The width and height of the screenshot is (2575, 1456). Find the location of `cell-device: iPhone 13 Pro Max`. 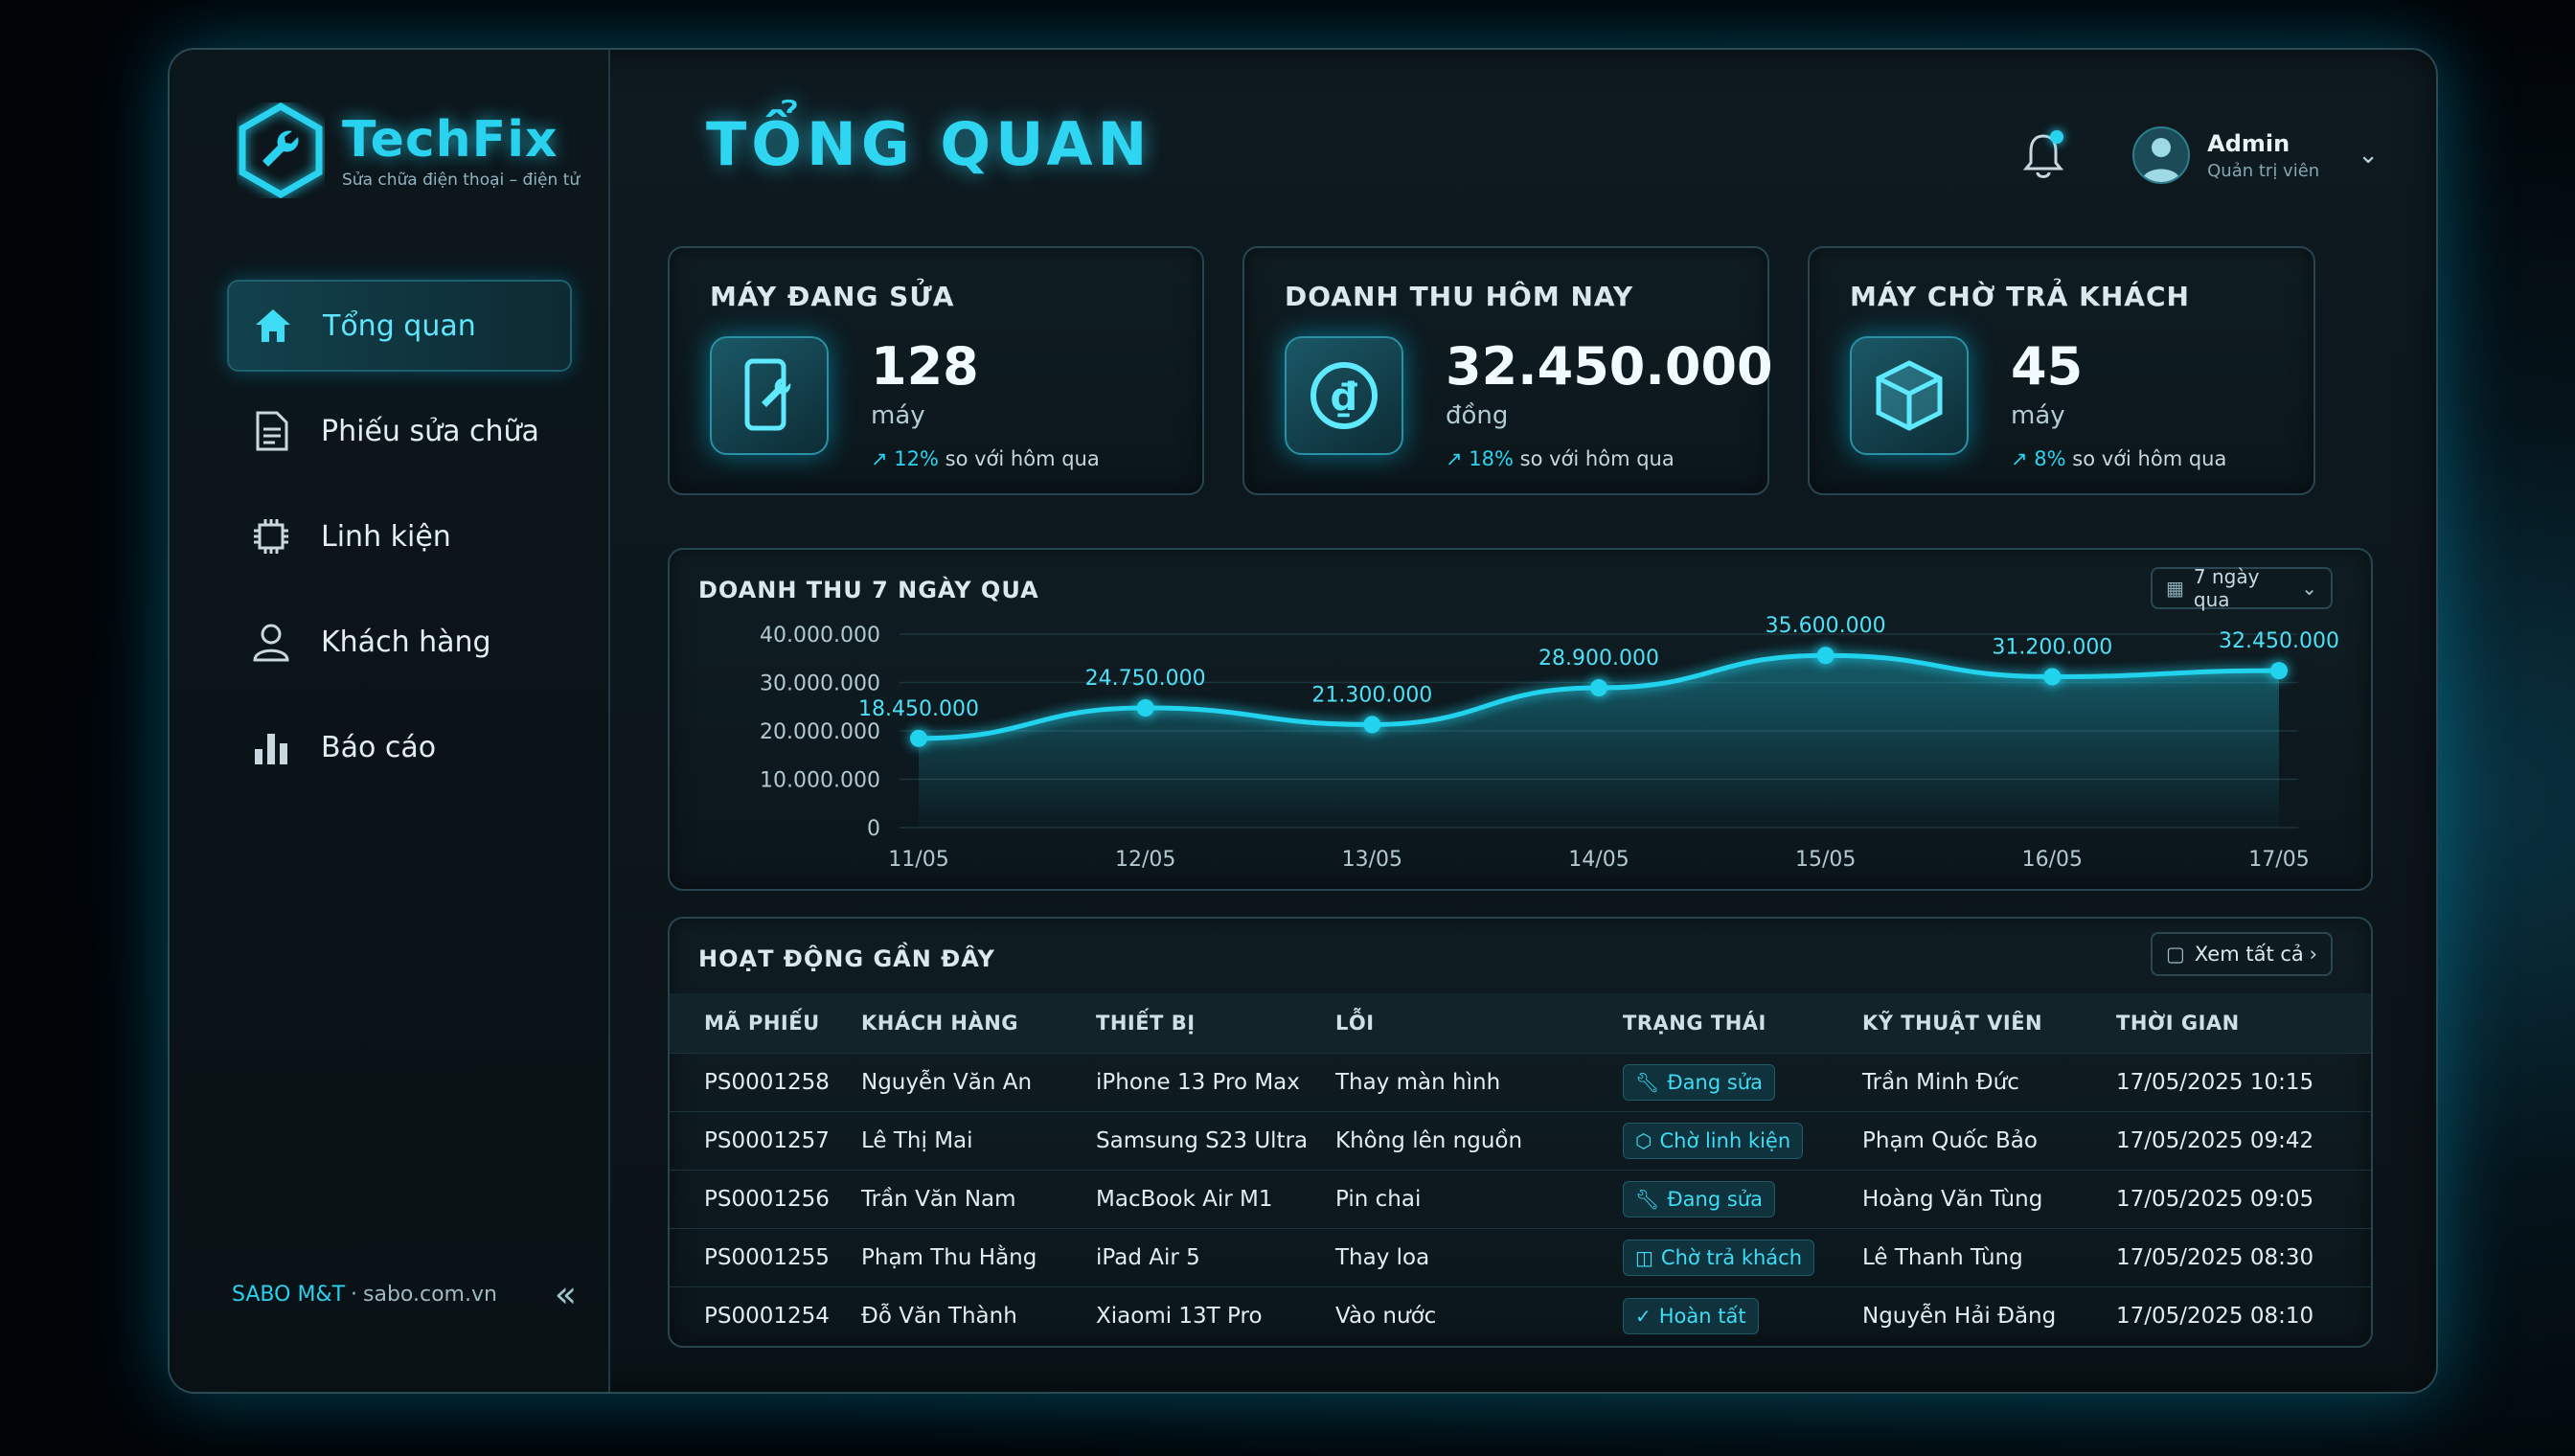

cell-device: iPhone 13 Pro Max is located at coordinates (1215, 1081).